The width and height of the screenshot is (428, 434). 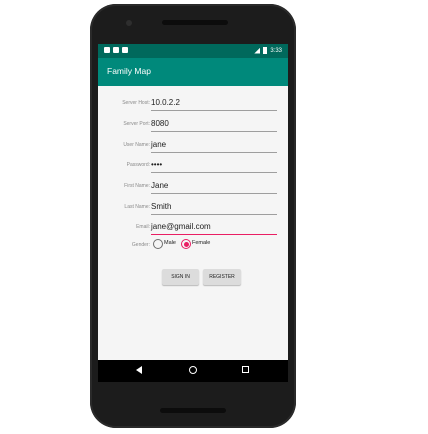 I want to click on battery-icon, so click(x=265, y=50).